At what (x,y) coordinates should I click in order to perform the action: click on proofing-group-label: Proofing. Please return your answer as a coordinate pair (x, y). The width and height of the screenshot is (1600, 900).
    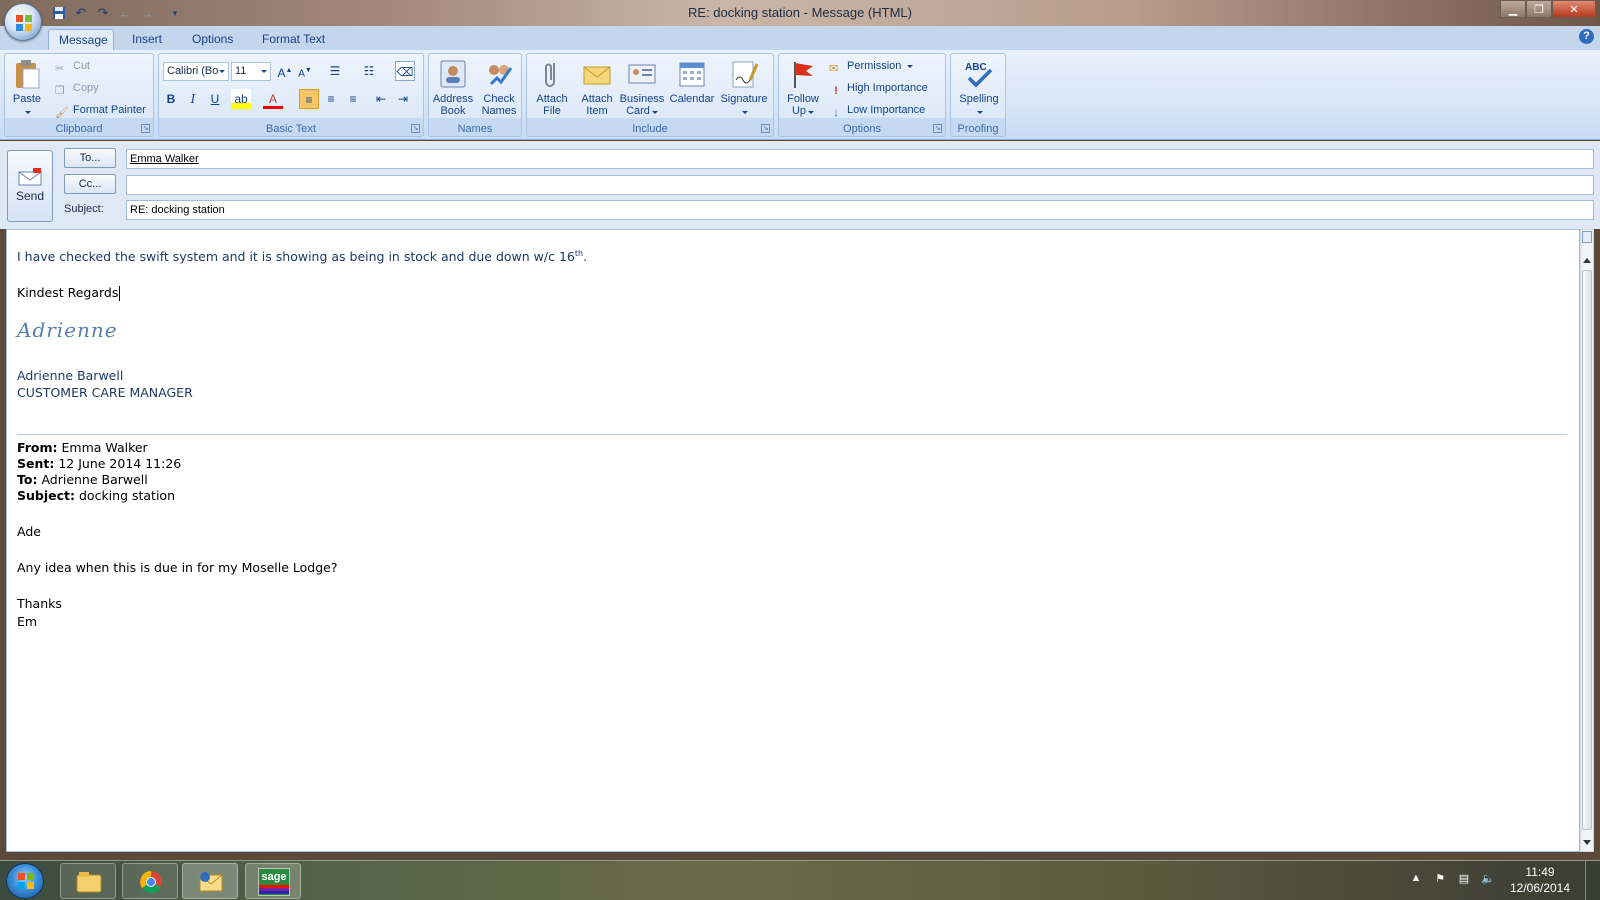
    Looking at the image, I should click on (978, 129).